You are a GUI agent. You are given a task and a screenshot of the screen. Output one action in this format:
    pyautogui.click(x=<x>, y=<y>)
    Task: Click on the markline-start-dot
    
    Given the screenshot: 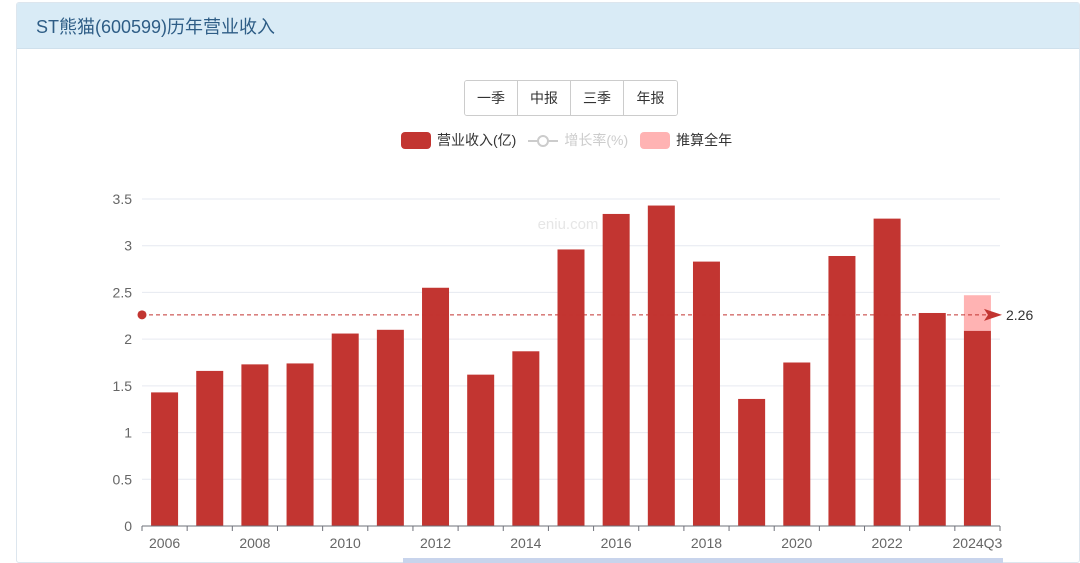 What is the action you would take?
    pyautogui.click(x=142, y=315)
    